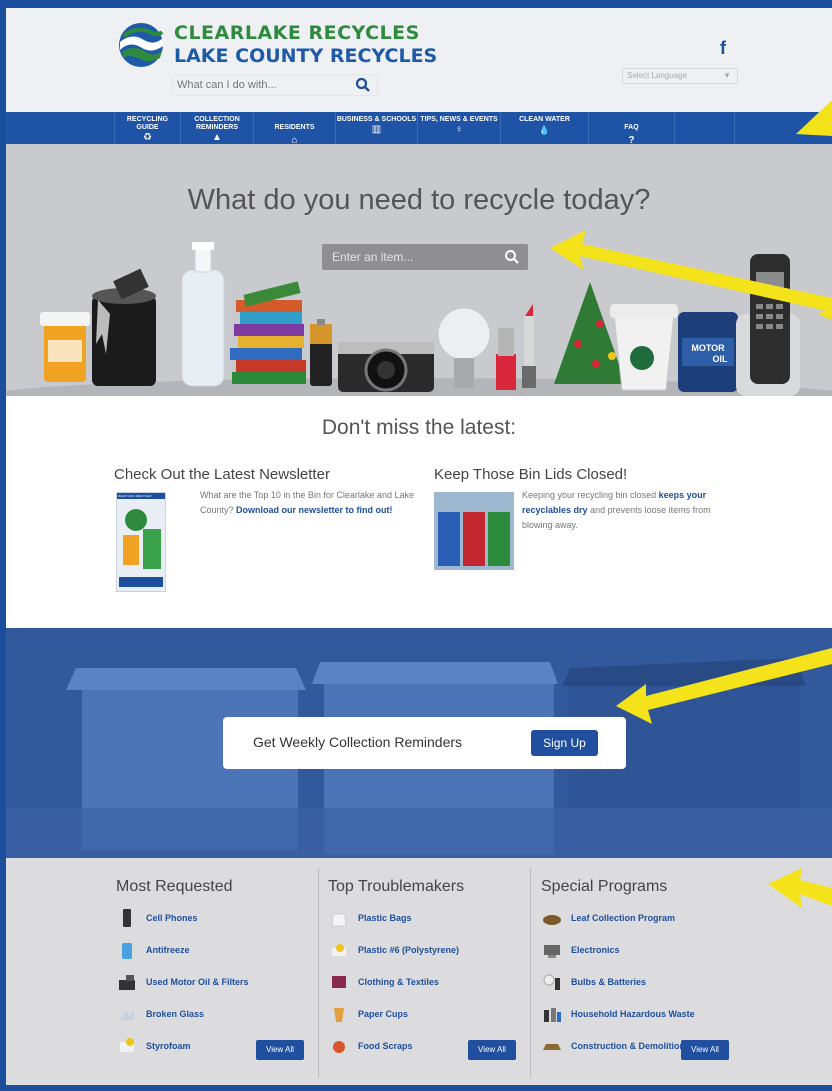  Describe the element at coordinates (474, 531) in the screenshot. I see `bins-thumbnail` at that location.